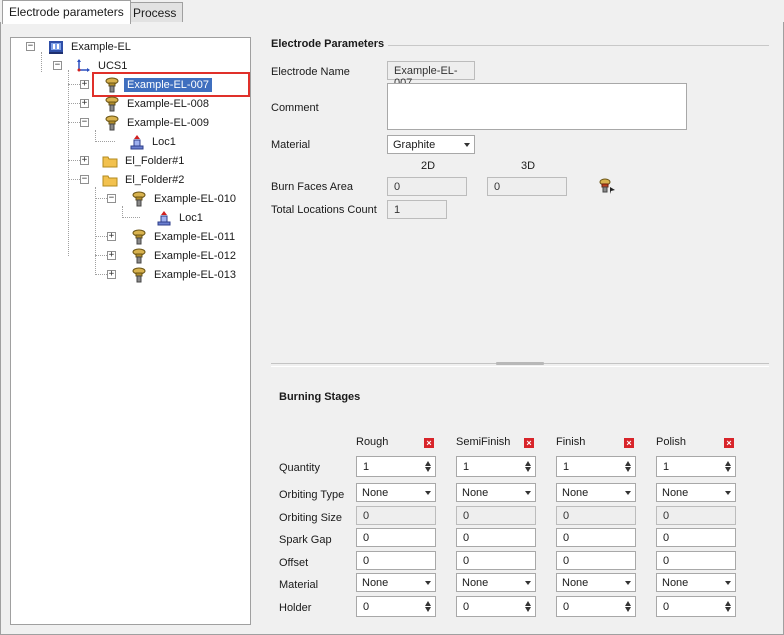  I want to click on tree-item-folder-2: El_Folder#2, so click(144, 180).